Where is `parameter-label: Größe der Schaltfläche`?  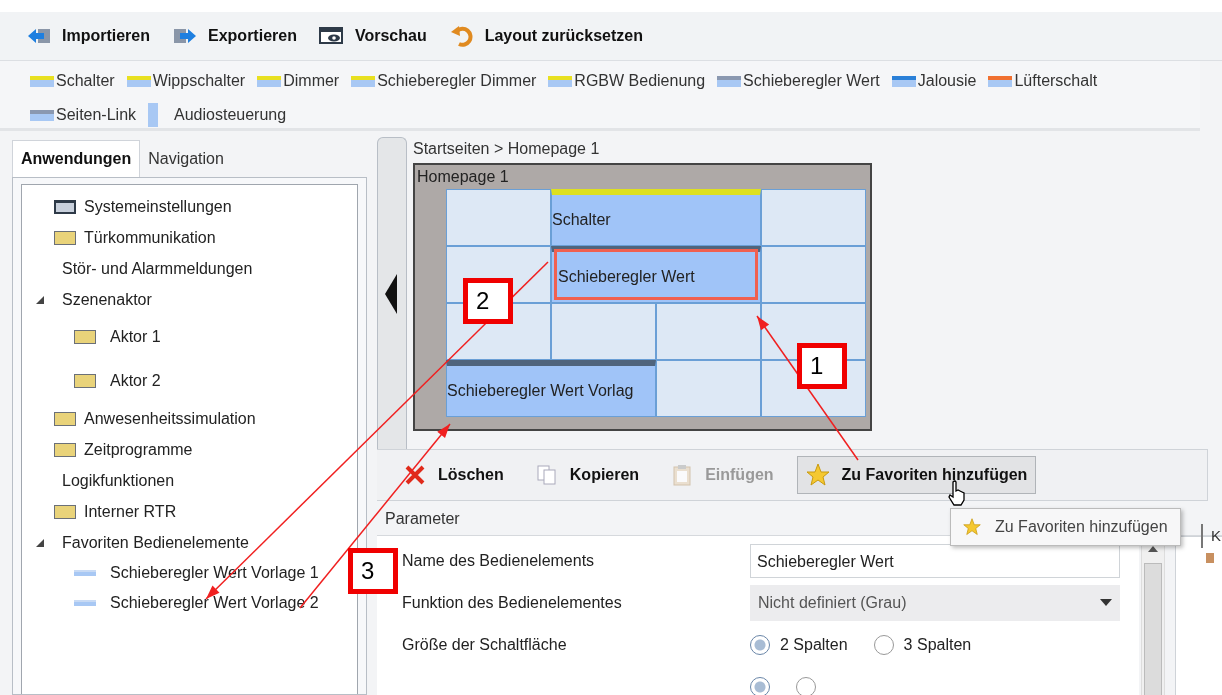 parameter-label: Größe der Schaltfläche is located at coordinates (484, 645).